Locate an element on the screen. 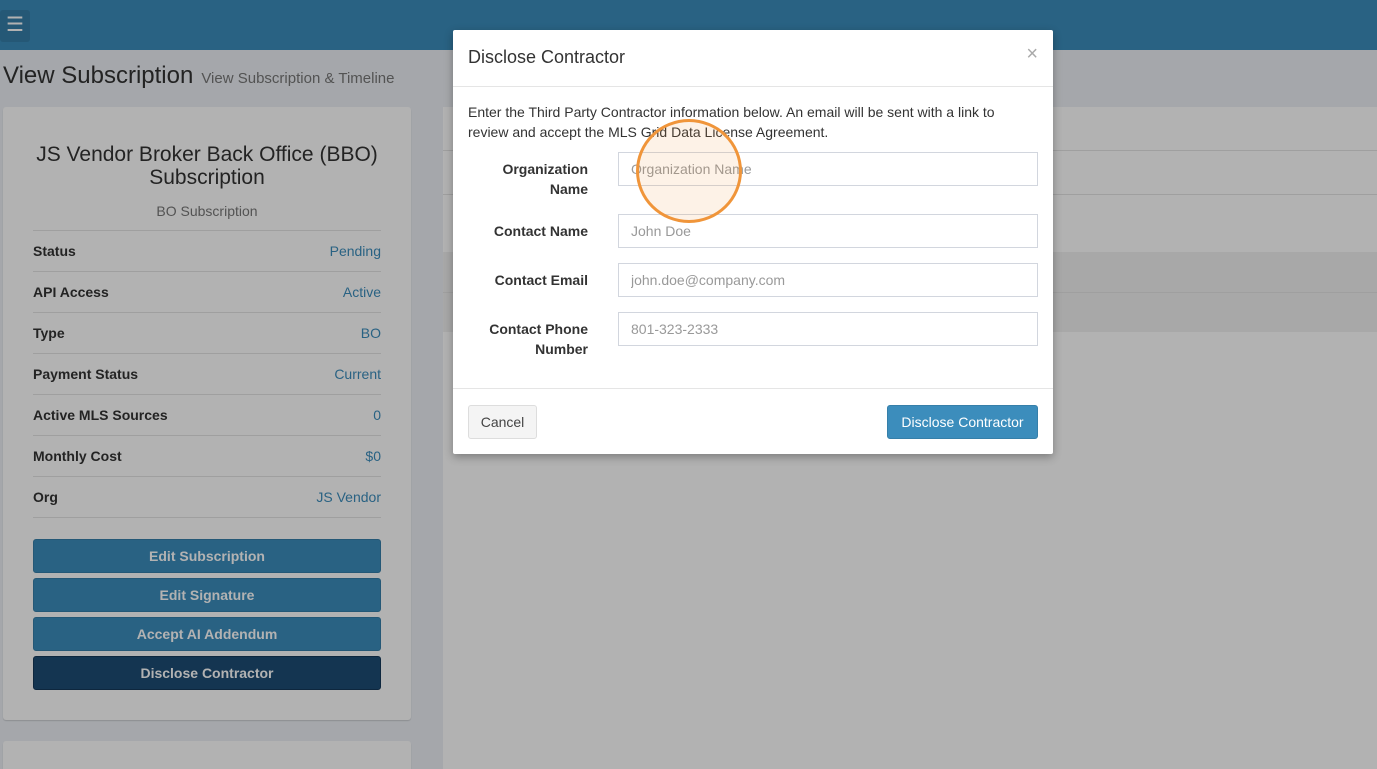 This screenshot has height=769, width=1377. contact-email-input is located at coordinates (828, 280).